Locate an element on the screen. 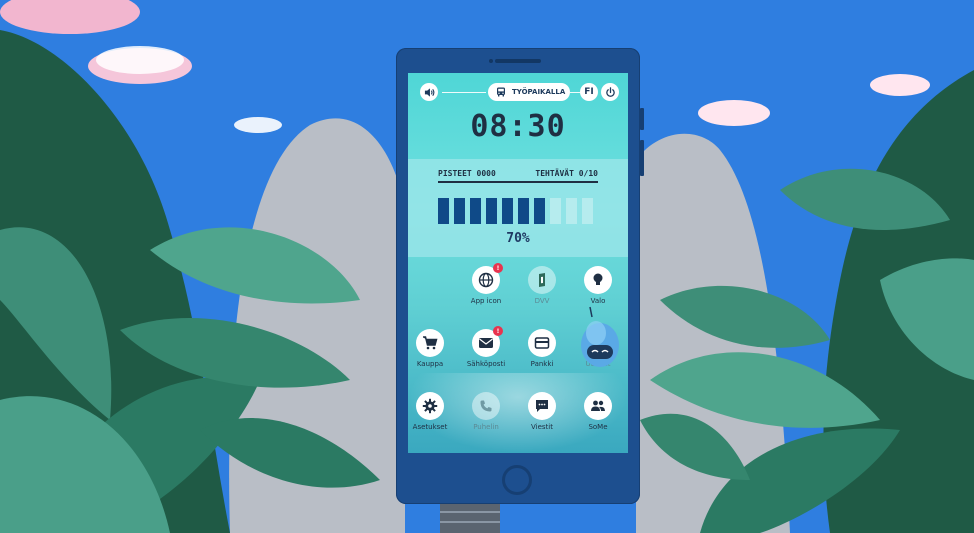  app-label: SoMe is located at coordinates (598, 427).